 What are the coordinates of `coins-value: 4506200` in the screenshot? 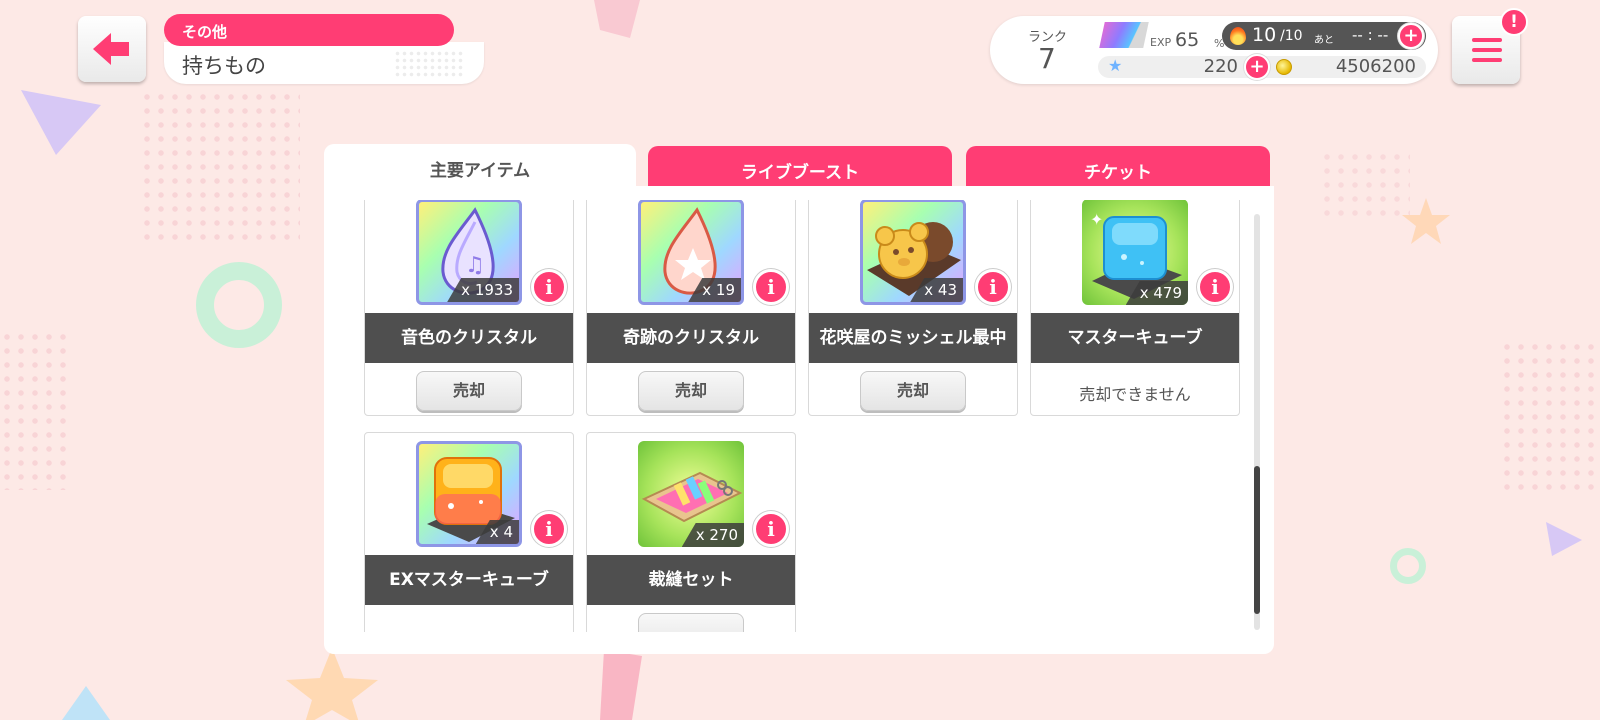 It's located at (1375, 66).